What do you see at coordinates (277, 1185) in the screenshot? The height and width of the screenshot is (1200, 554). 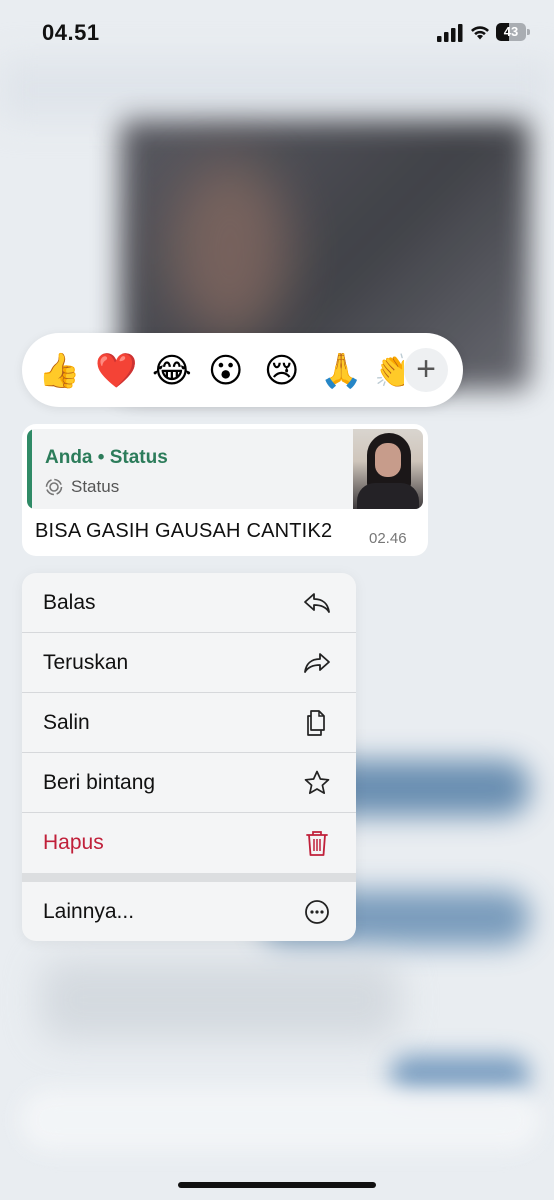 I see `home-indicator` at bounding box center [277, 1185].